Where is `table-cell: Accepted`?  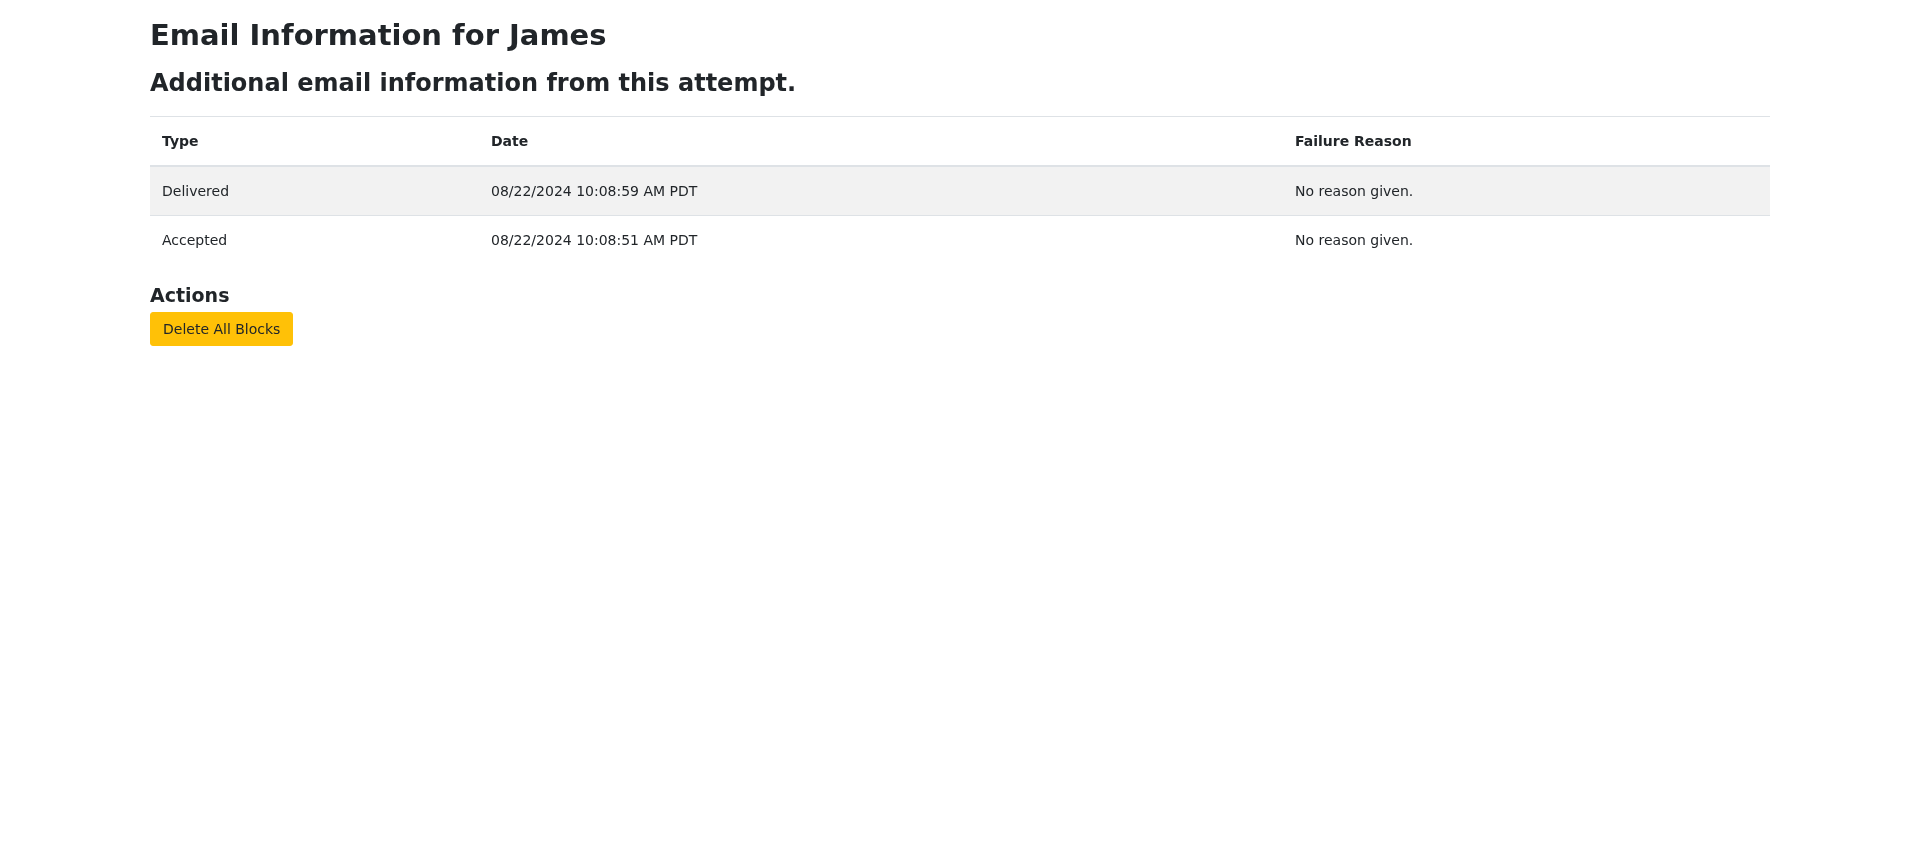 table-cell: Accepted is located at coordinates (314, 239).